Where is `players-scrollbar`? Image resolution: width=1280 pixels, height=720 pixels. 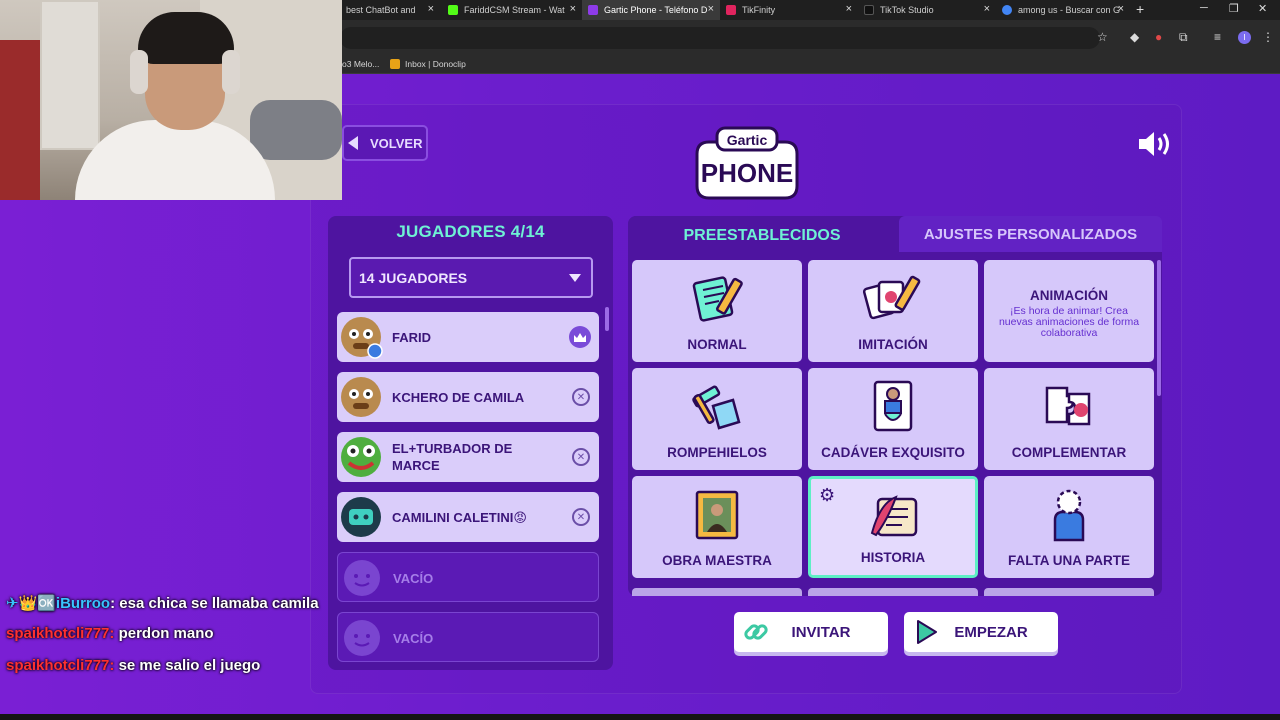
players-scrollbar is located at coordinates (607, 319).